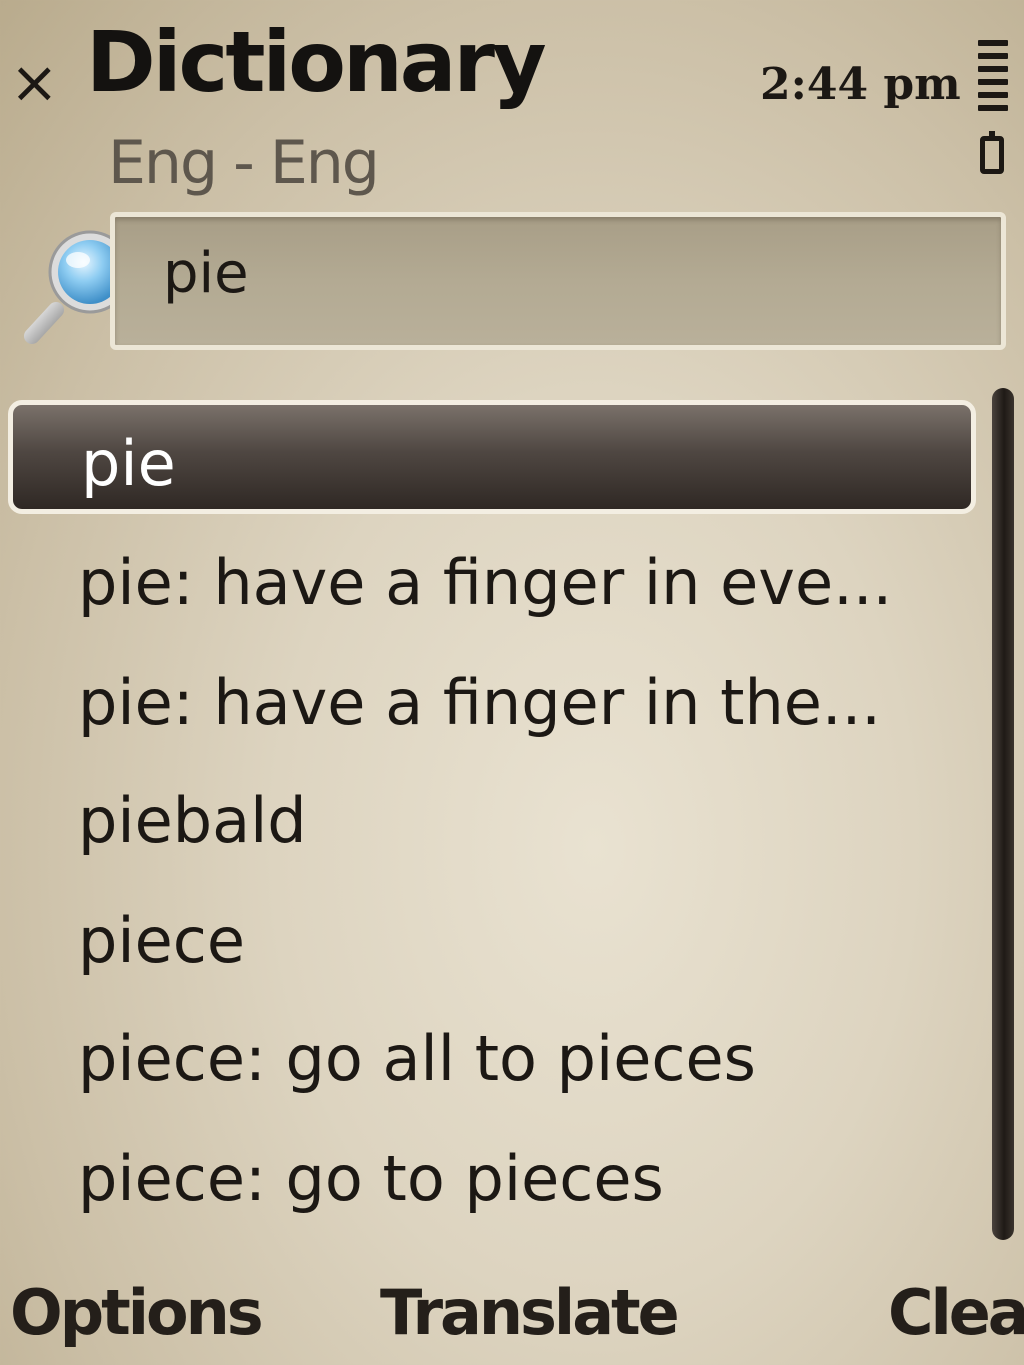  Describe the element at coordinates (492, 457) in the screenshot. I see `result-item-selected: pie` at that location.